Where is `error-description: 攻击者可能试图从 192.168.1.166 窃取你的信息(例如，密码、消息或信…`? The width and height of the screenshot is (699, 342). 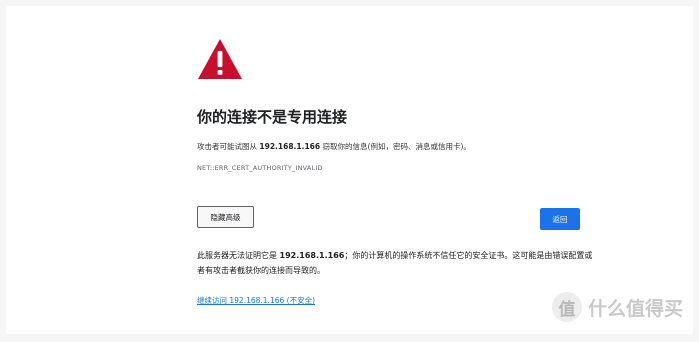 error-description: 攻击者可能试图从 192.168.1.166 窃取你的信息(例如，密码、消息或信… is located at coordinates (334, 146).